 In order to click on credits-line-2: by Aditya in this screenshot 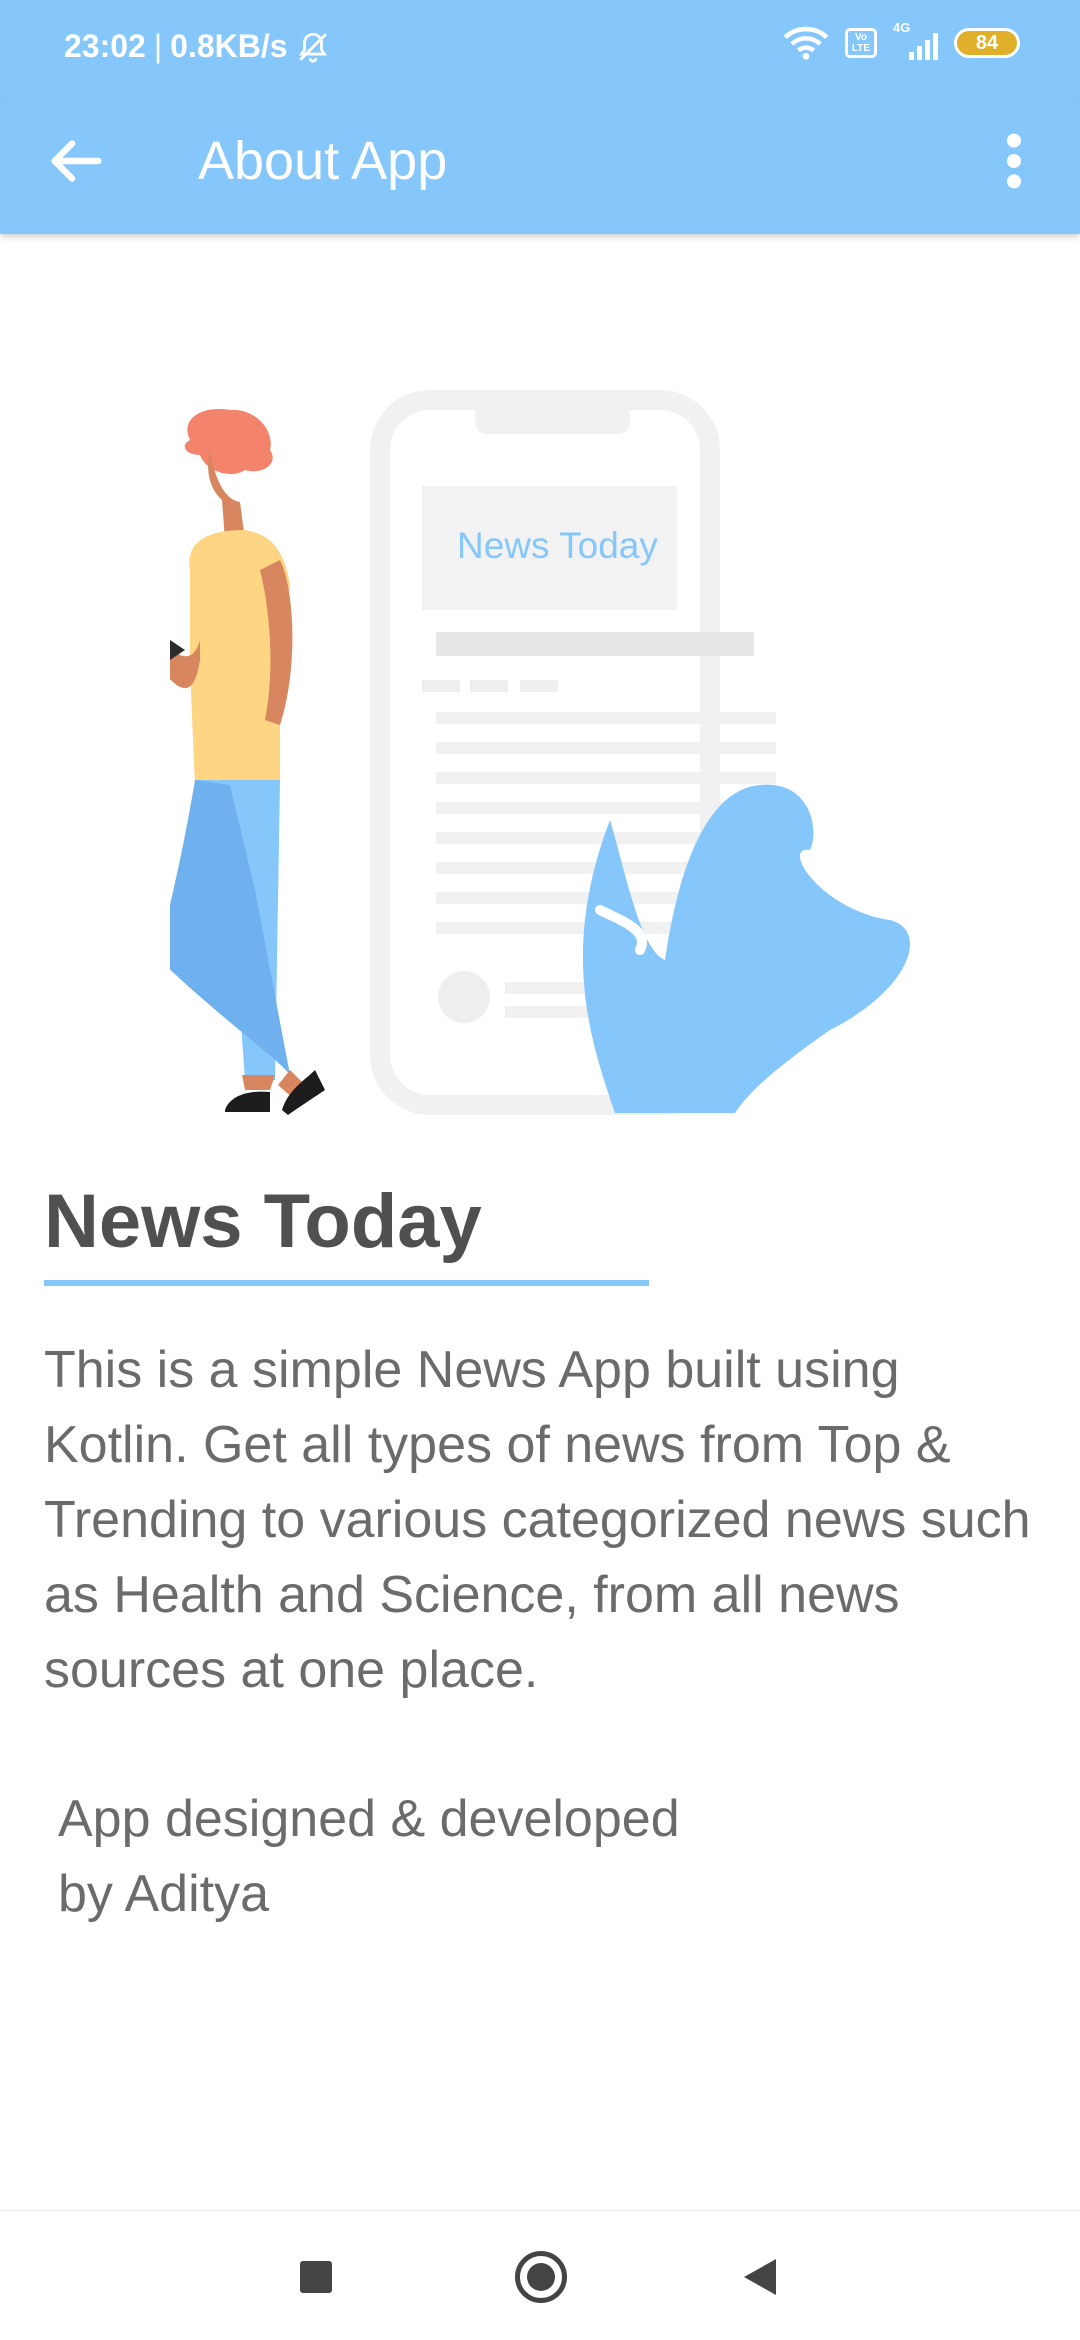, I will do `click(164, 1894)`.